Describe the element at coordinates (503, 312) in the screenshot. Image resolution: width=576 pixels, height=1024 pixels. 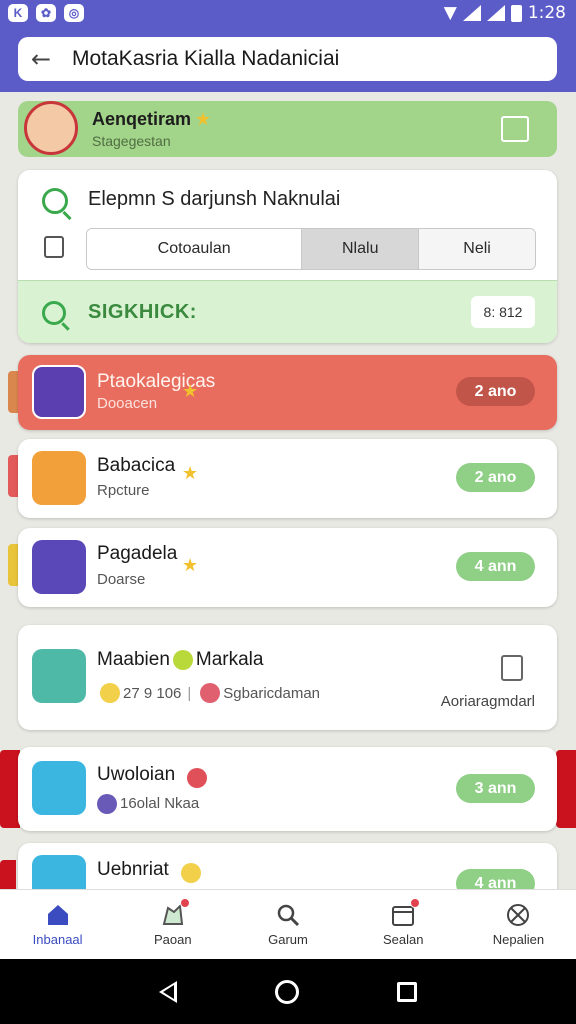
I see `filter-value: 8: 812` at that location.